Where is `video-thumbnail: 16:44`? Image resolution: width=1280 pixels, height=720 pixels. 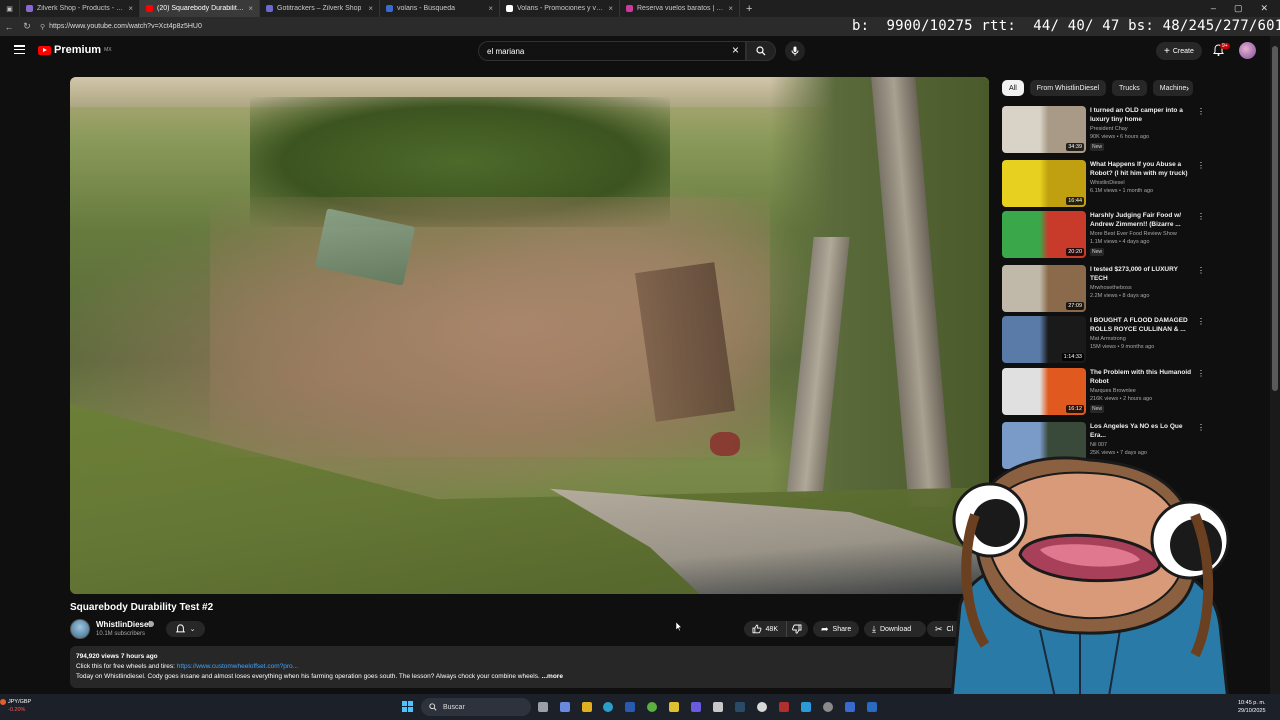
video-thumbnail: 16:44 is located at coordinates (1044, 183).